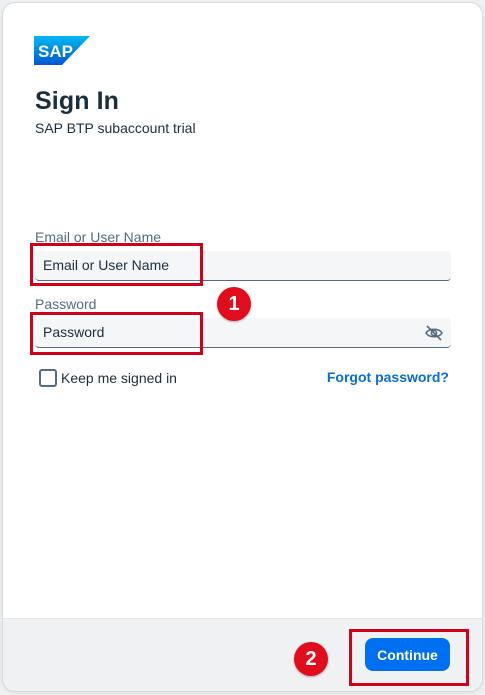  I want to click on keep-signed-in-checkbox, so click(48, 378).